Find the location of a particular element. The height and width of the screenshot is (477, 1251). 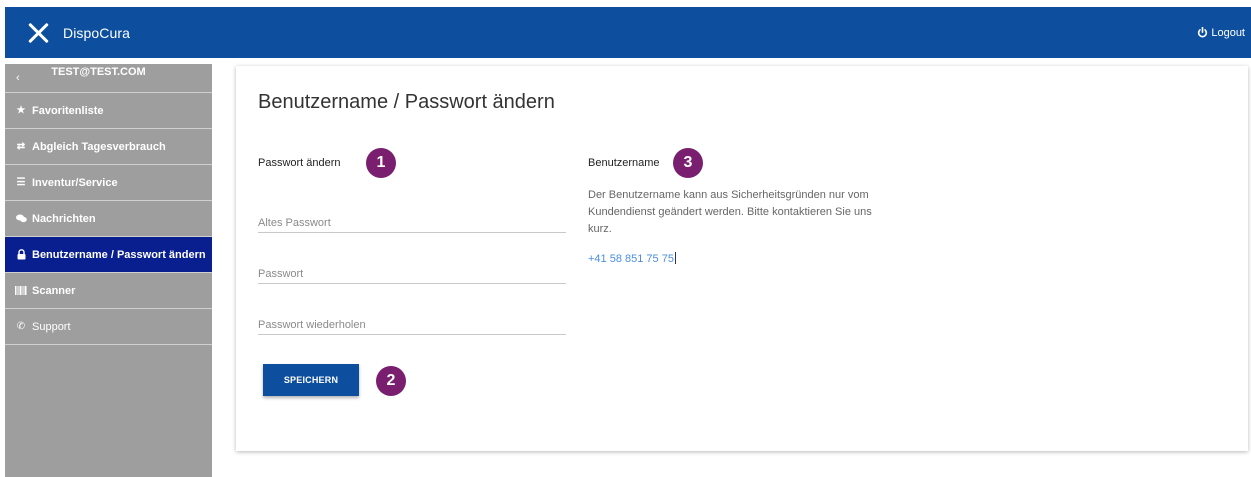

sidebar-item-label: Favoritenliste is located at coordinates (68, 110).